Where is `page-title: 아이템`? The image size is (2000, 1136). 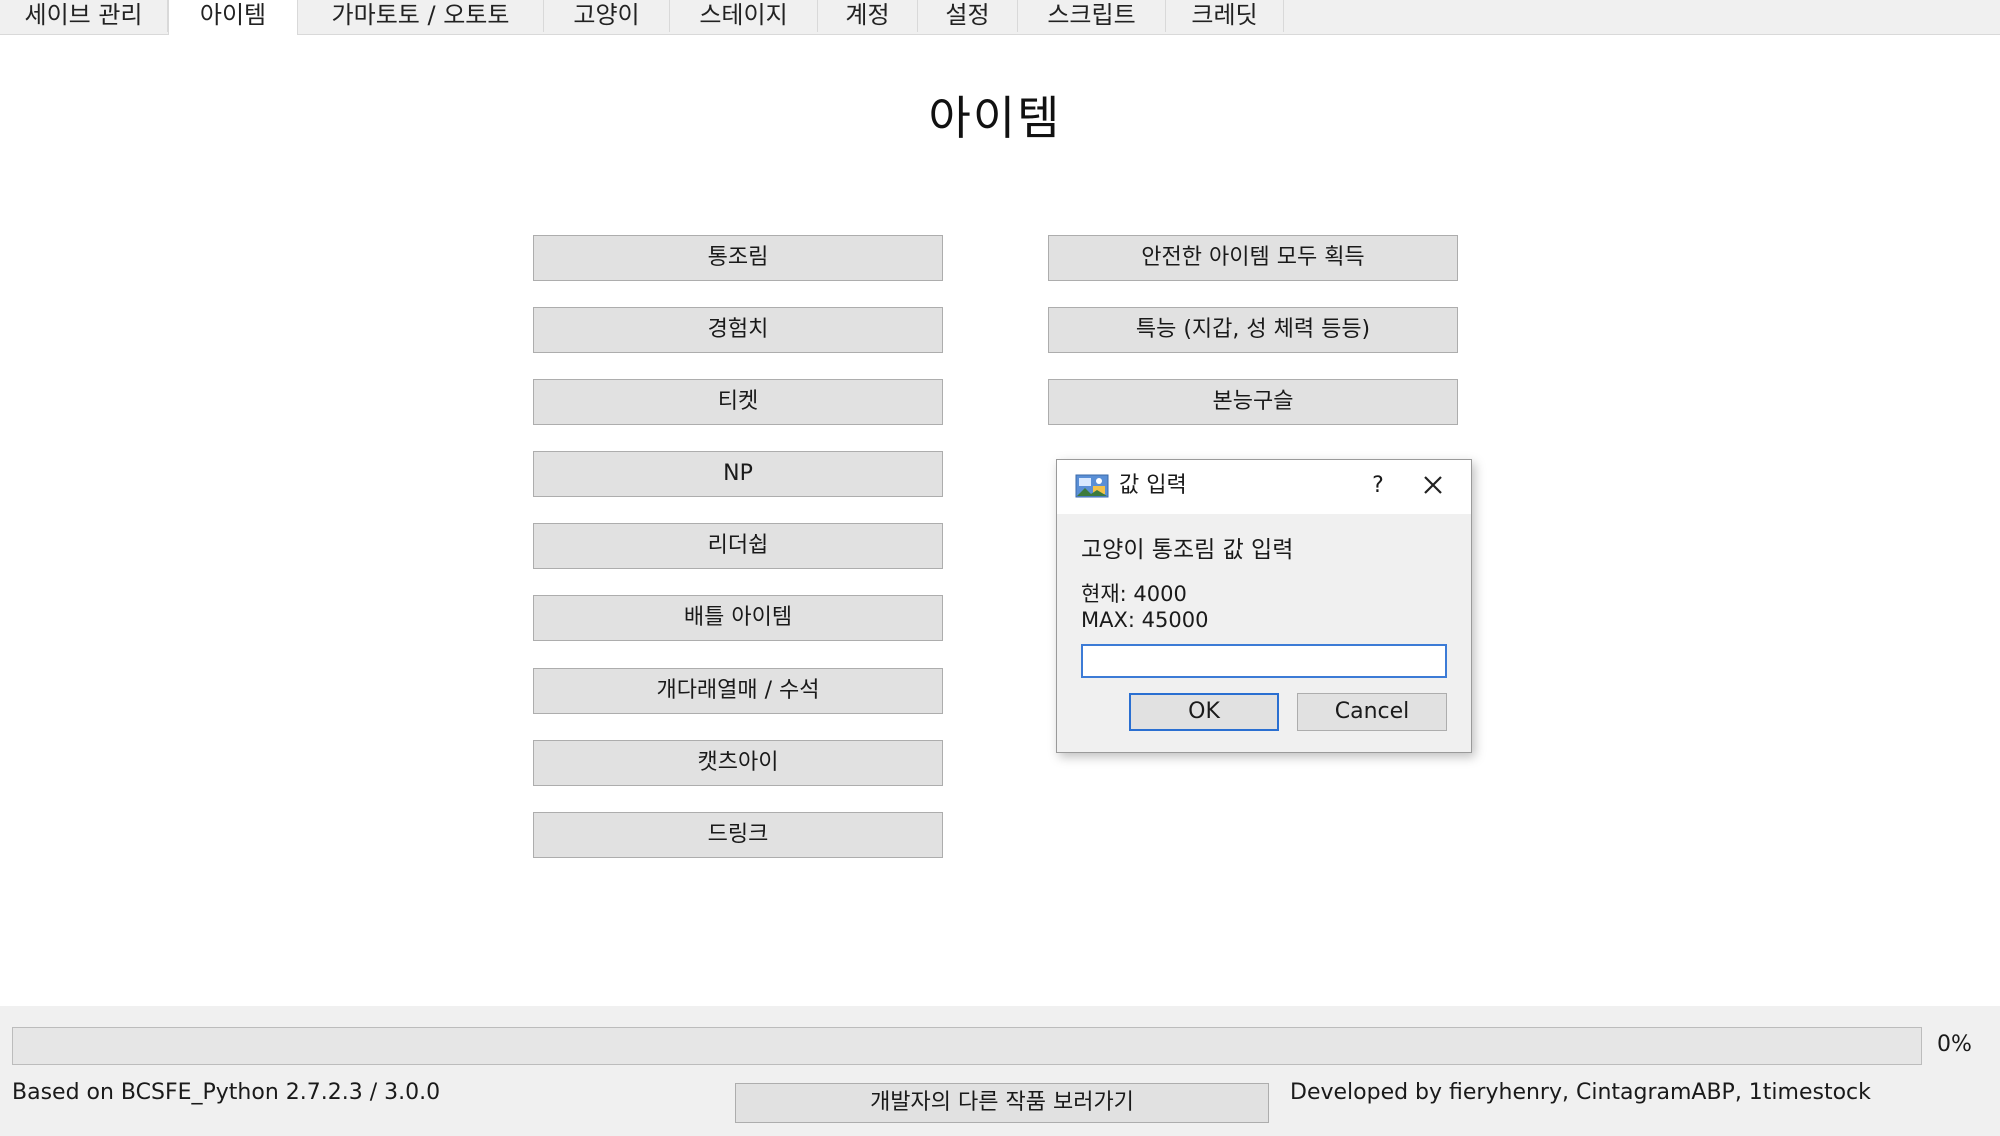
page-title: 아이템 is located at coordinates (995, 118).